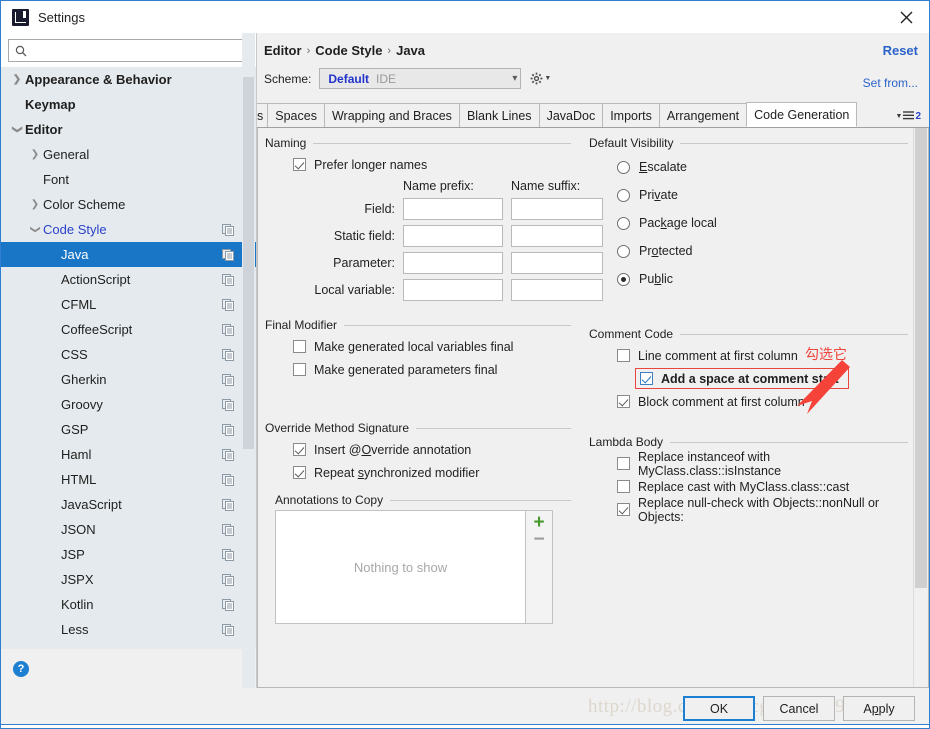 The width and height of the screenshot is (930, 729). What do you see at coordinates (762, 223) in the screenshot?
I see `radio-package-local: Package local` at bounding box center [762, 223].